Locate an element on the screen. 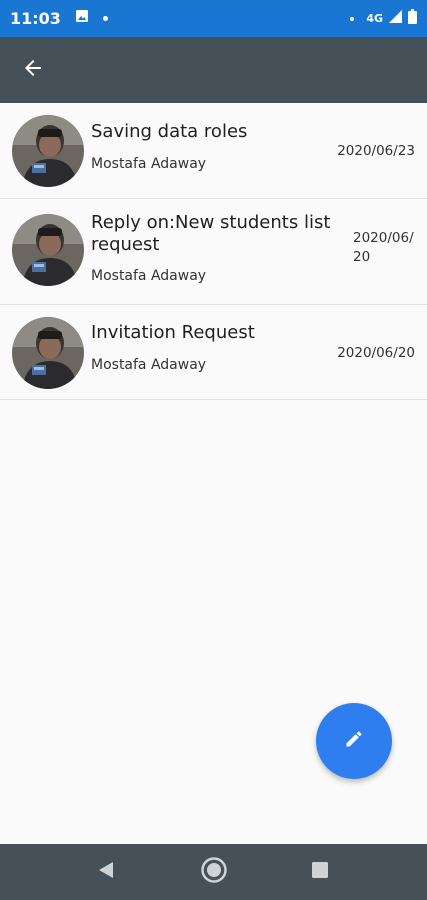 The width and height of the screenshot is (427, 900). nav-recents-button is located at coordinates (320, 872).